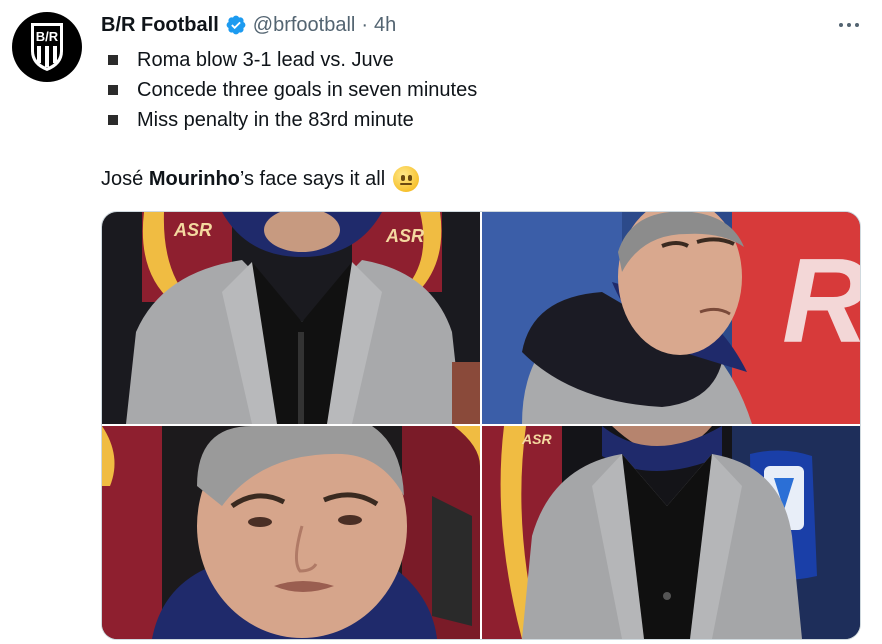 This screenshot has width=882, height=644. Describe the element at coordinates (304, 25) in the screenshot. I see `author-handle: @brfootball` at that location.